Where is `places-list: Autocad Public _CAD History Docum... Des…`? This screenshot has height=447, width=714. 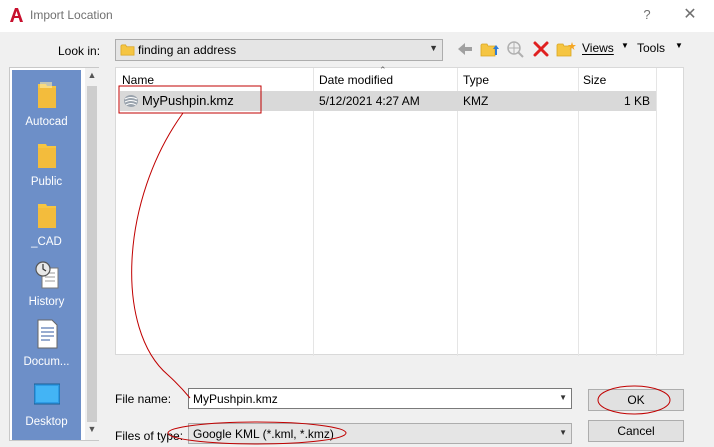 places-list: Autocad Public _CAD History Docum... Des… is located at coordinates (46, 255).